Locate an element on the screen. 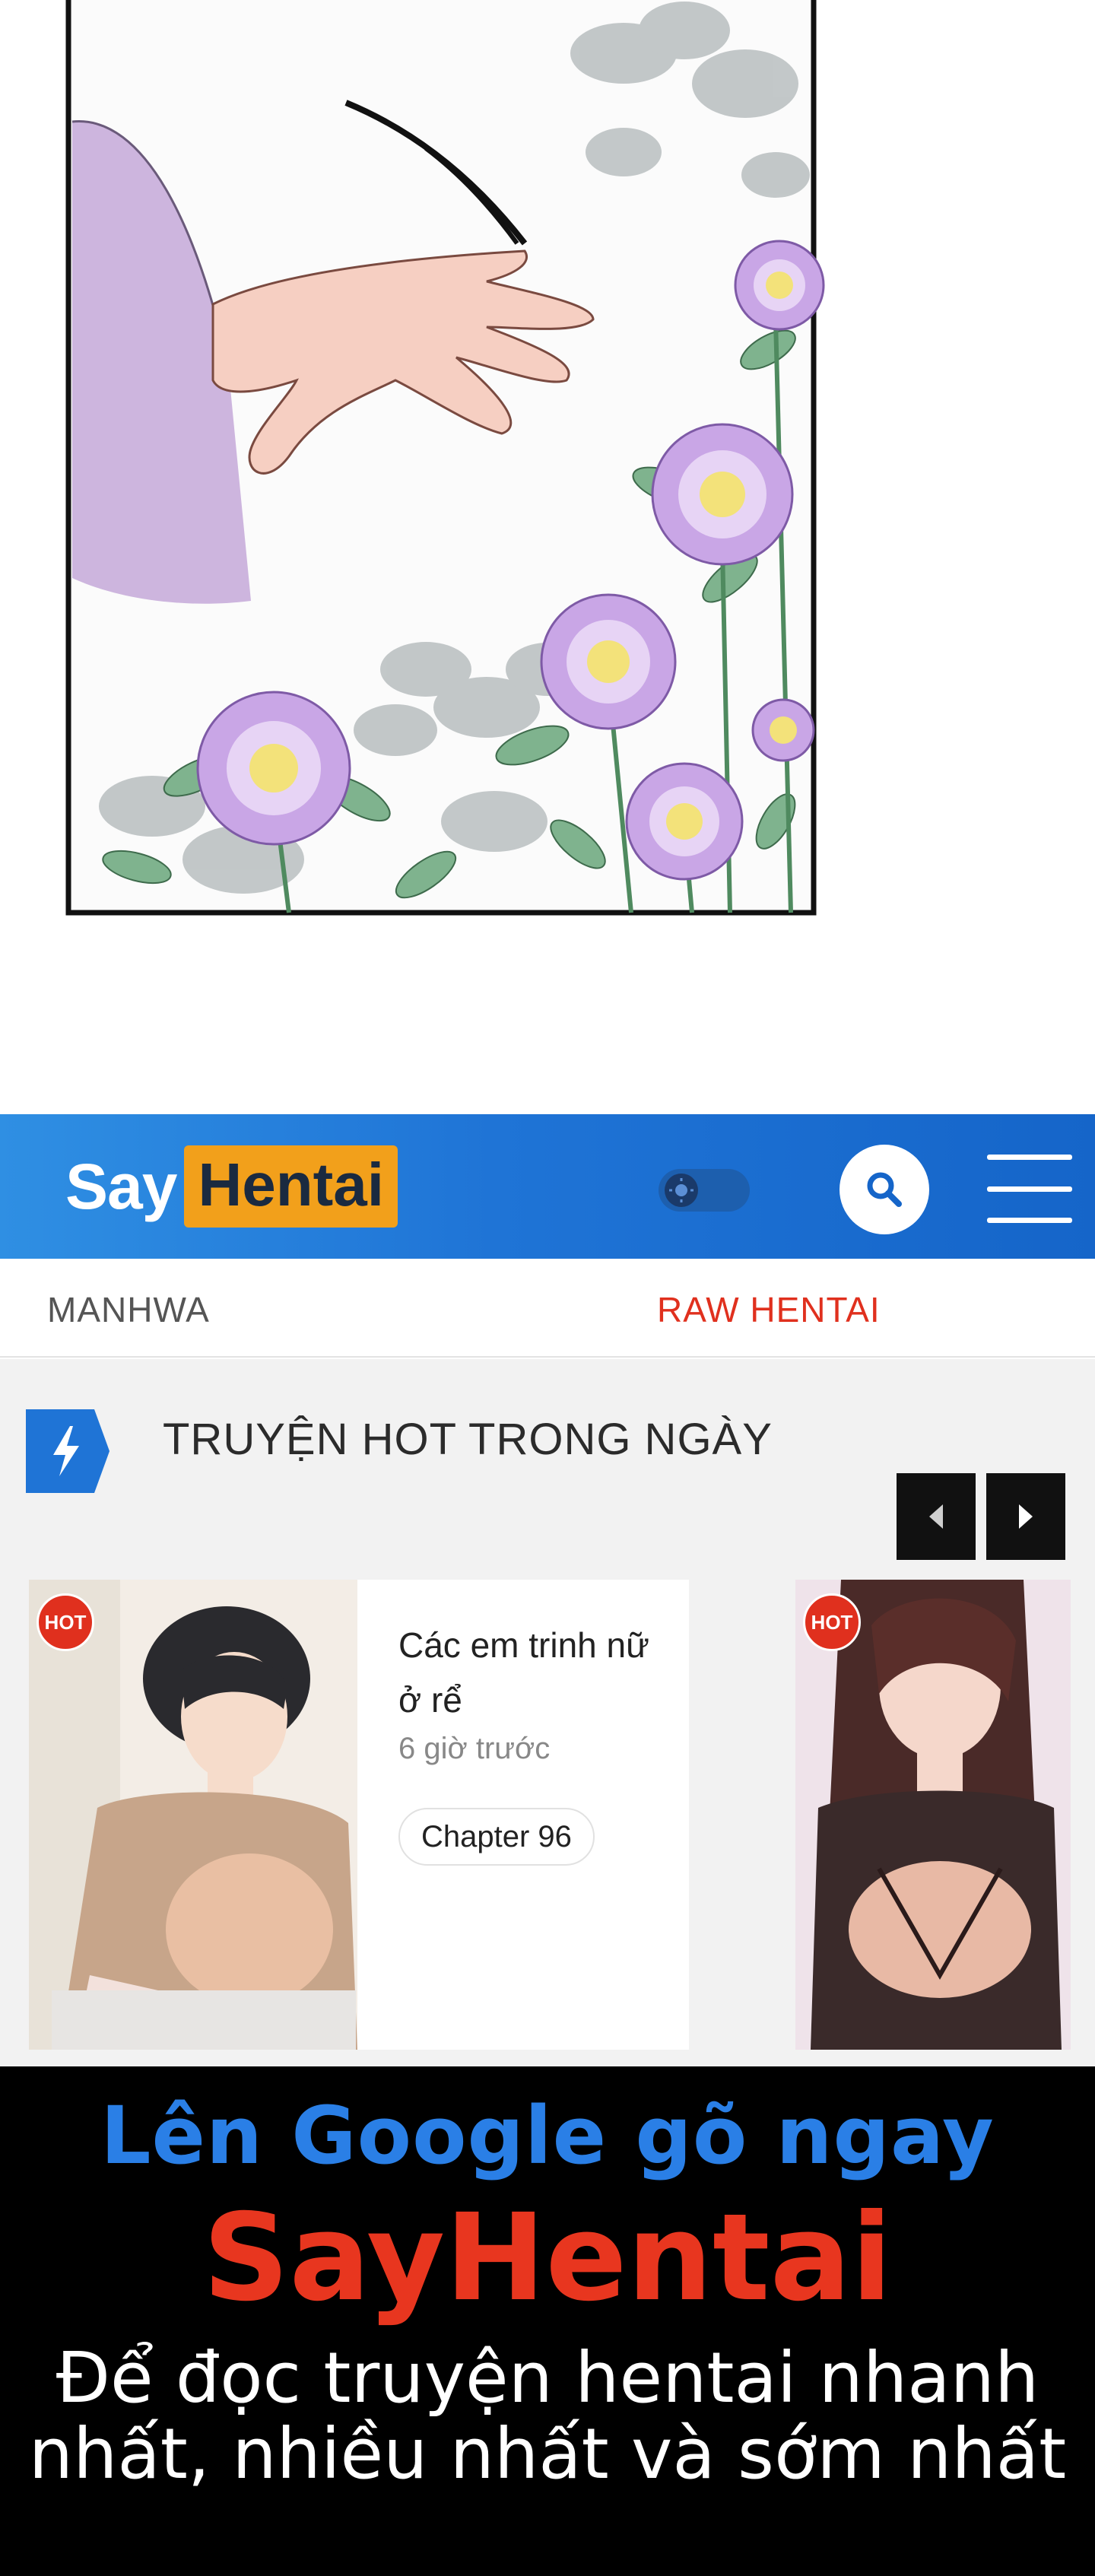 The width and height of the screenshot is (1095, 2576). site-logo: Say Hentai is located at coordinates (231, 1186).